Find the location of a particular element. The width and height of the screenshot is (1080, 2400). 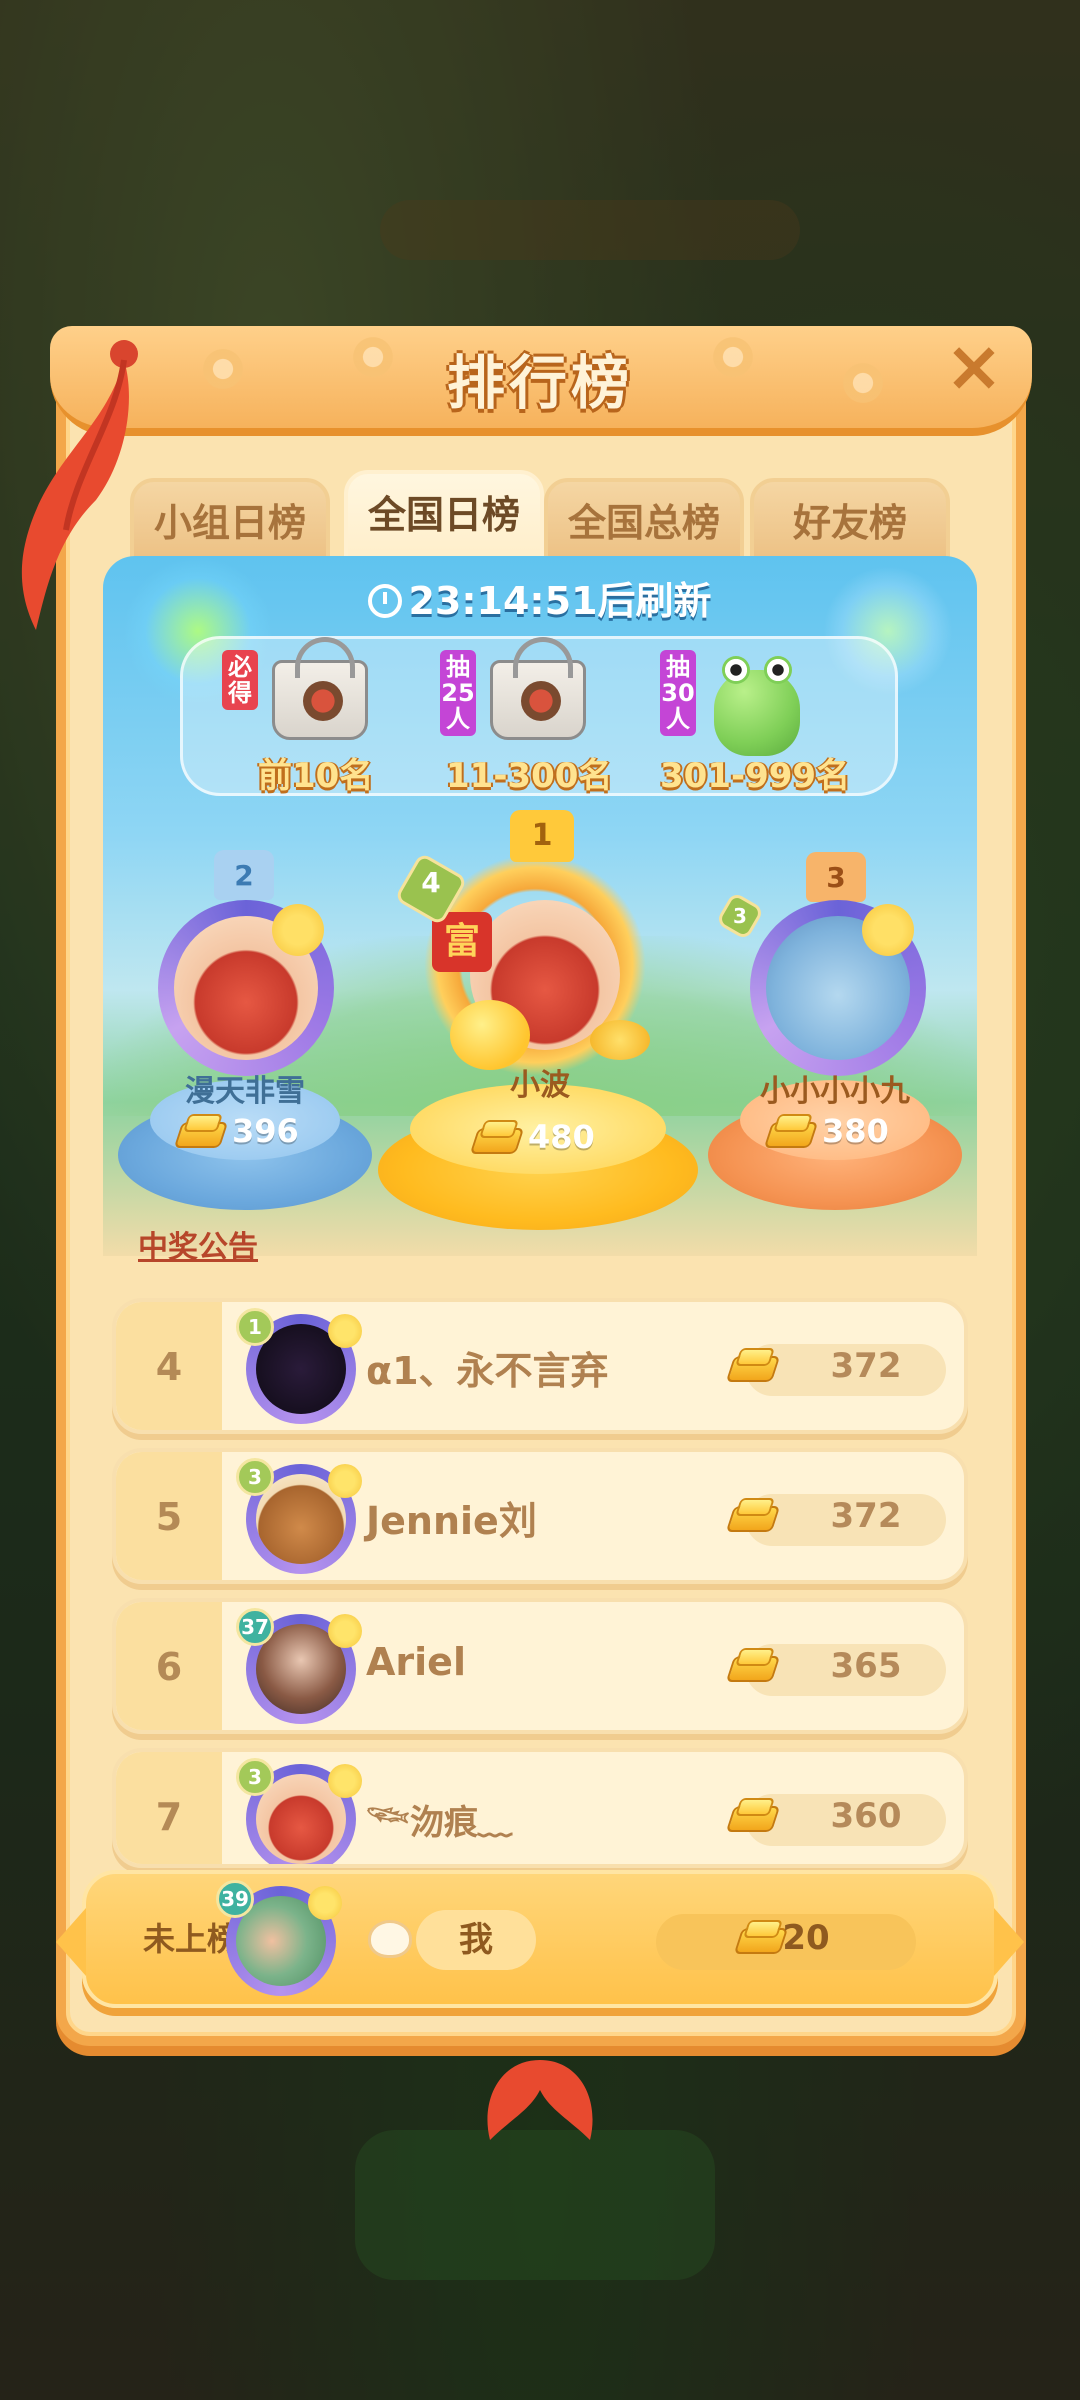

level-badge: 37 is located at coordinates (255, 1627).